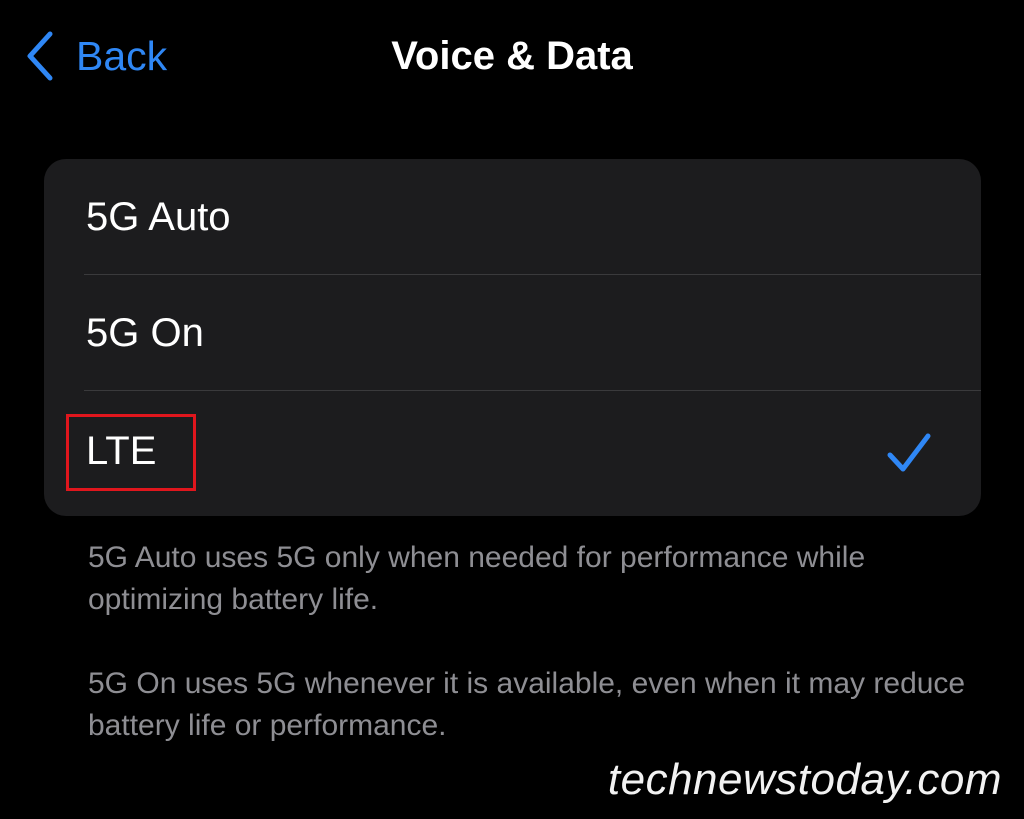  What do you see at coordinates (512, 453) in the screenshot?
I see `option-lte: LTE` at bounding box center [512, 453].